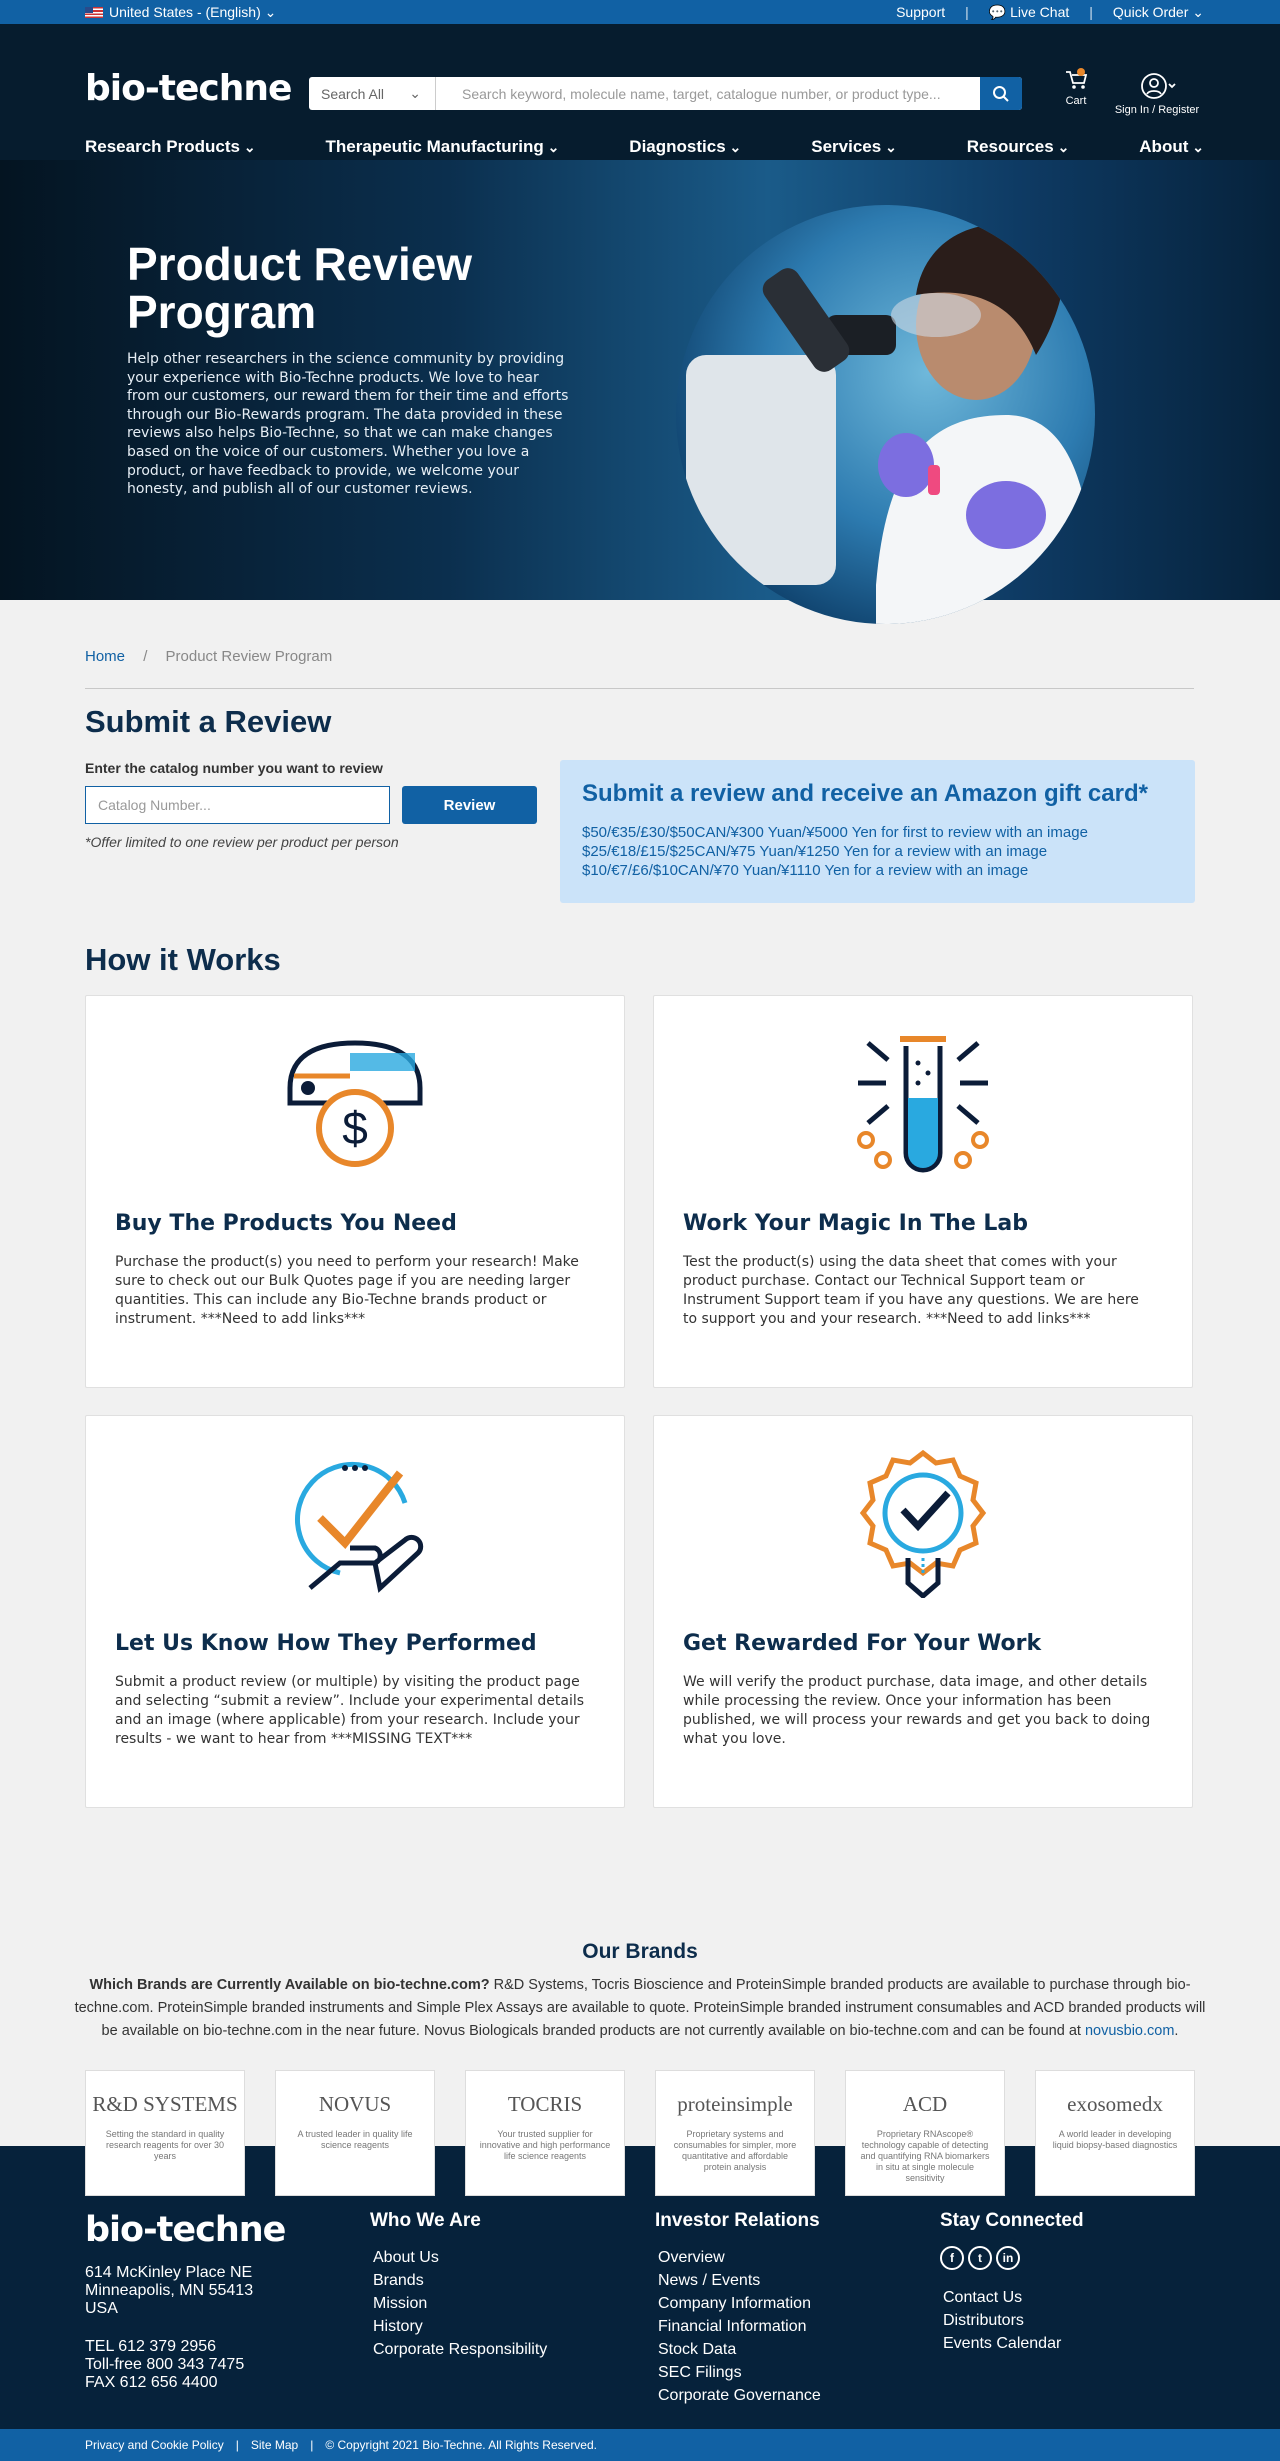 The width and height of the screenshot is (1280, 2461). I want to click on user-icon, so click(1158, 86).